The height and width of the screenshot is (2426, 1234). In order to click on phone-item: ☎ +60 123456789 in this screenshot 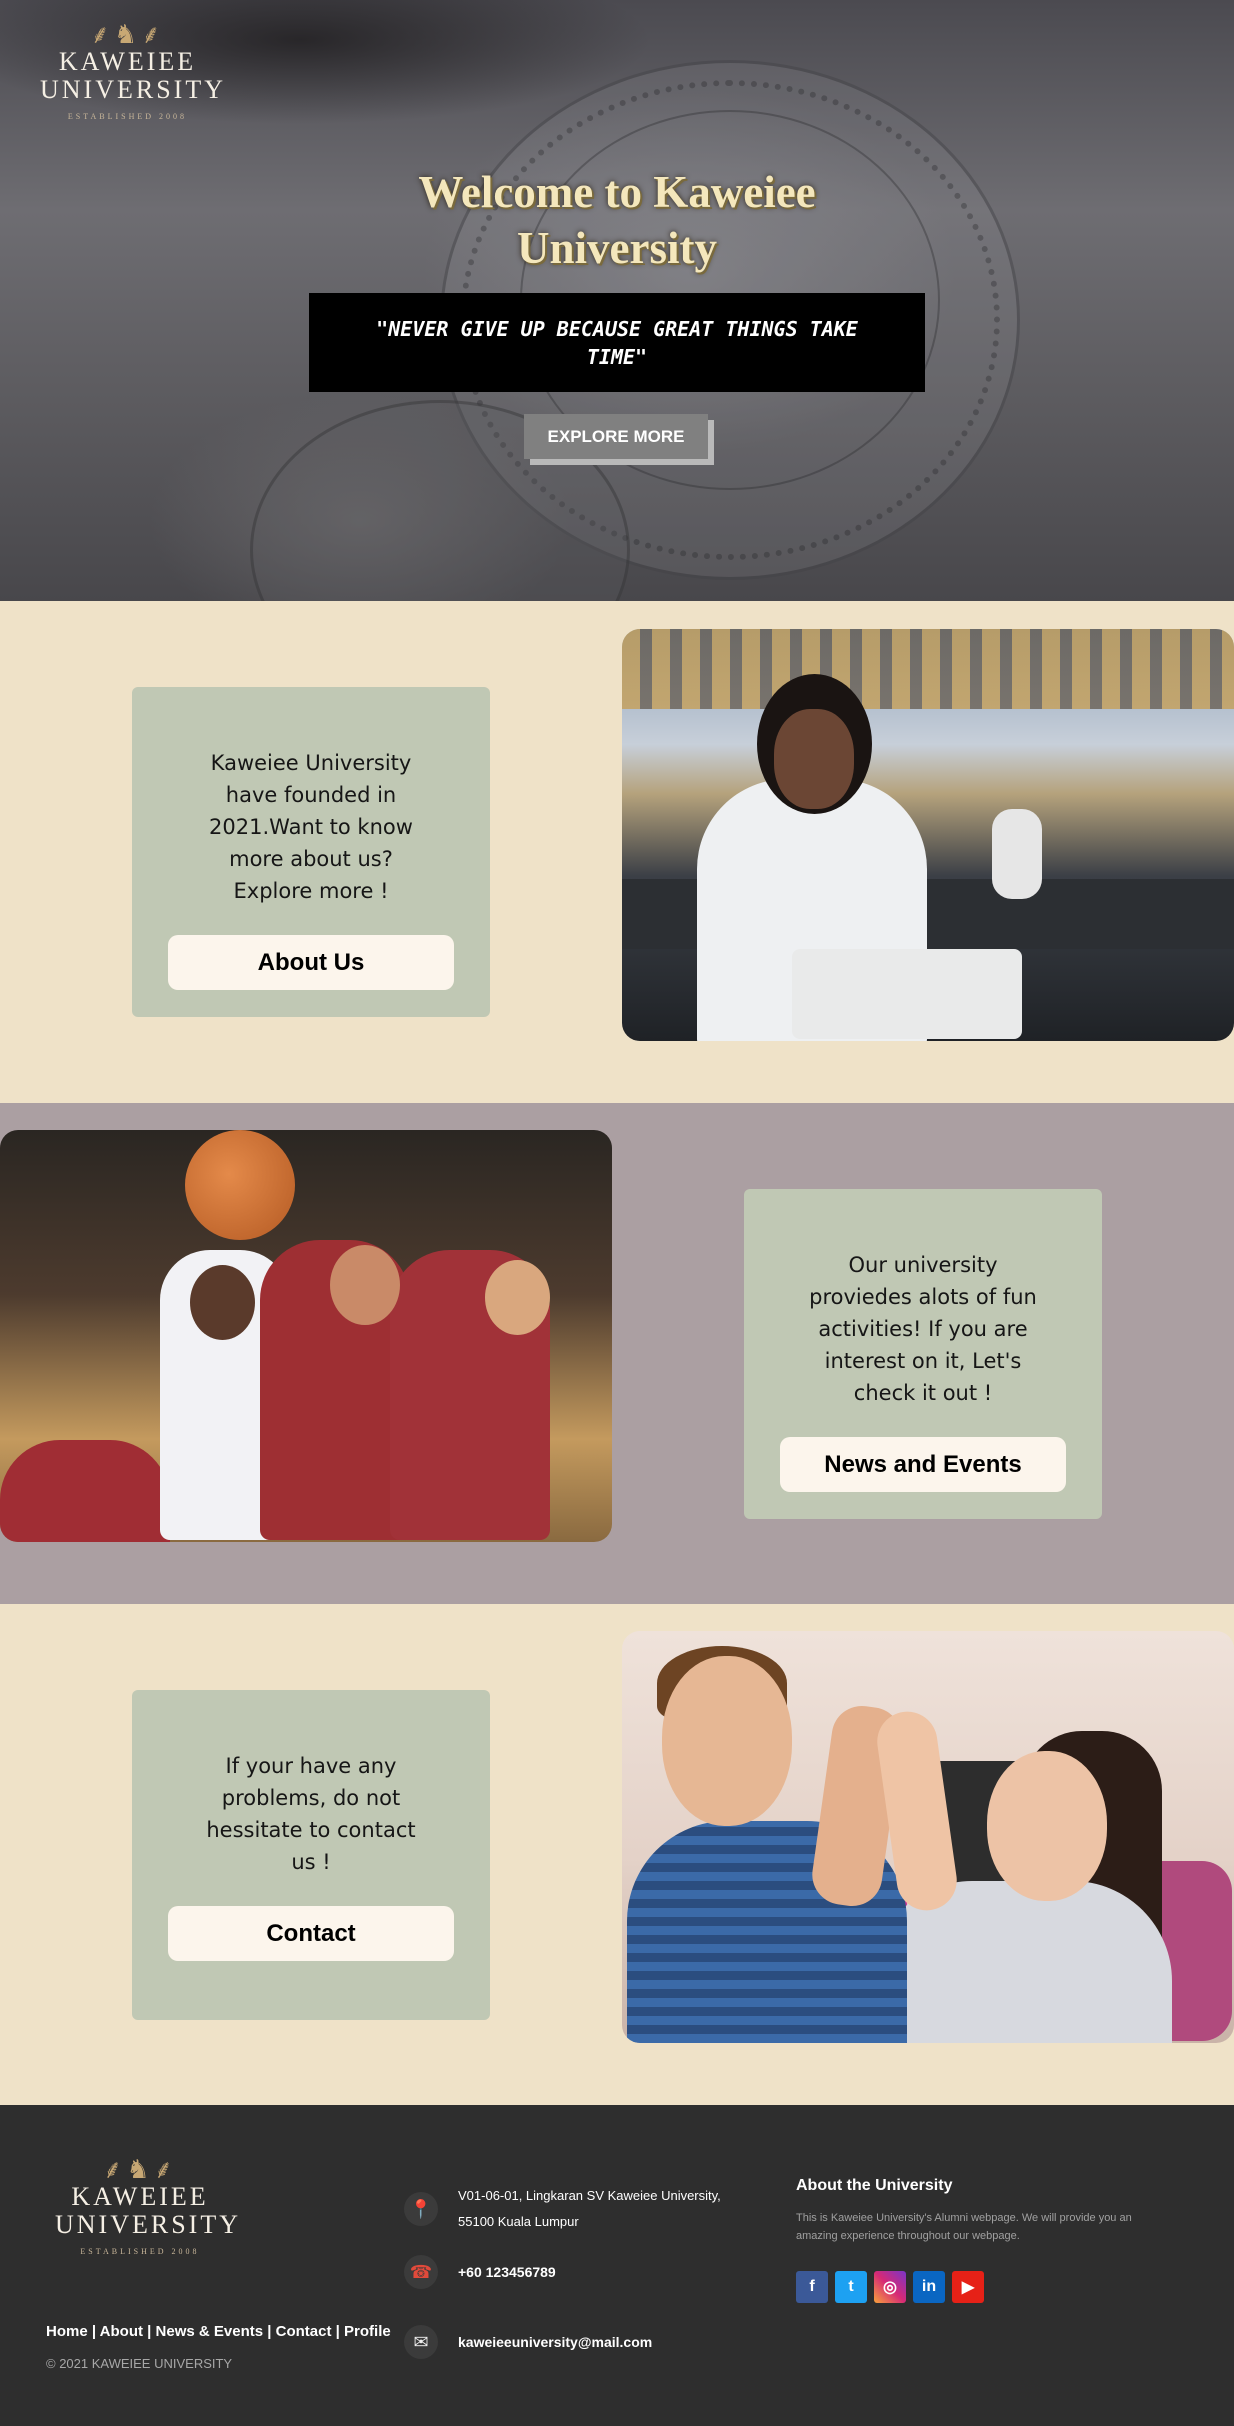, I will do `click(576, 2272)`.